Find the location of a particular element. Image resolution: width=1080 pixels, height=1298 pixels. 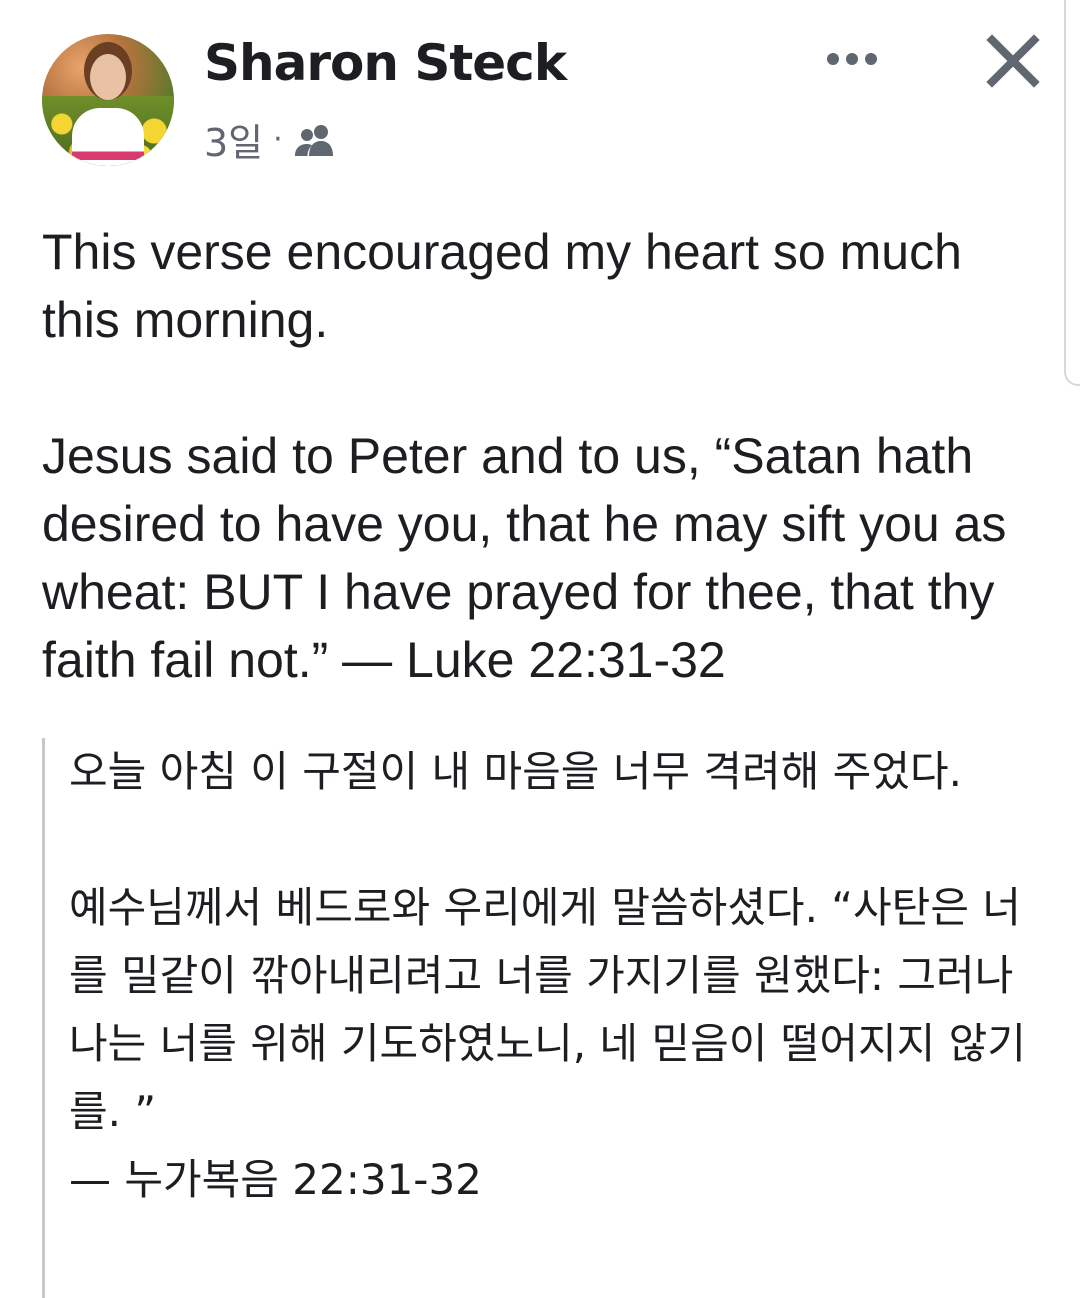

friends-icon is located at coordinates (315, 140).